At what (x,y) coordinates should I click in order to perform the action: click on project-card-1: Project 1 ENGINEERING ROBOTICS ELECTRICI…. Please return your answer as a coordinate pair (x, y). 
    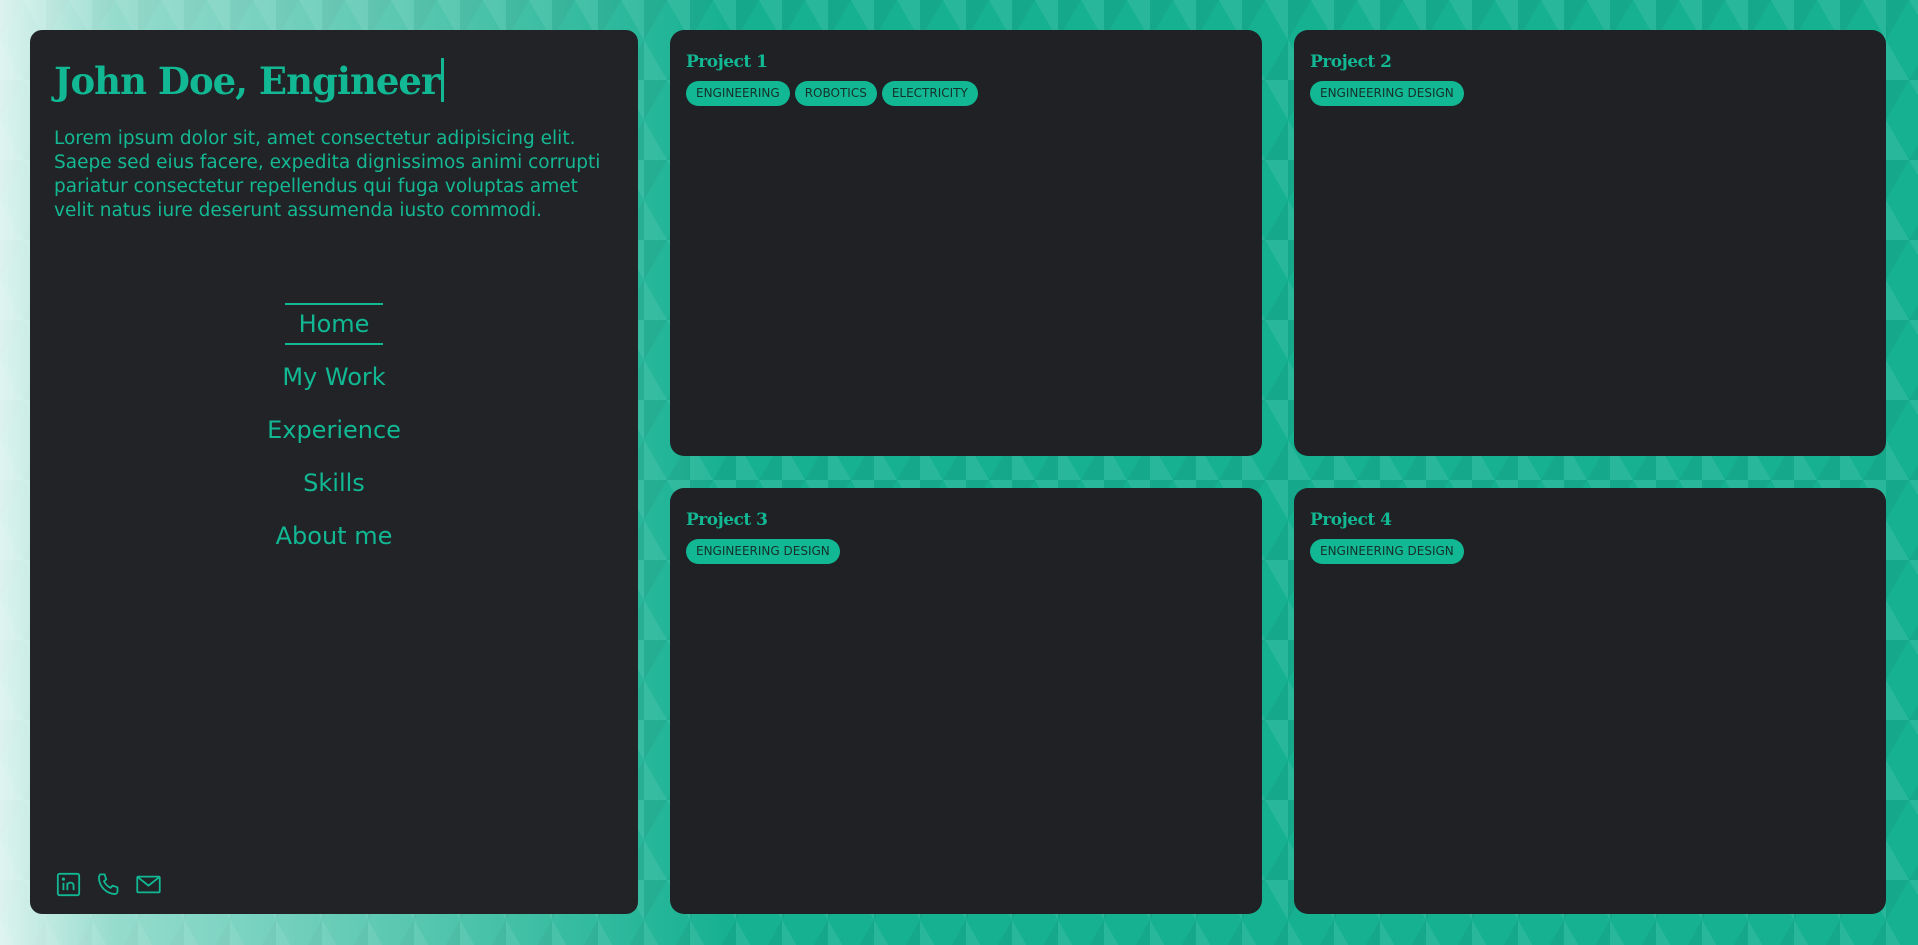
    Looking at the image, I should click on (966, 243).